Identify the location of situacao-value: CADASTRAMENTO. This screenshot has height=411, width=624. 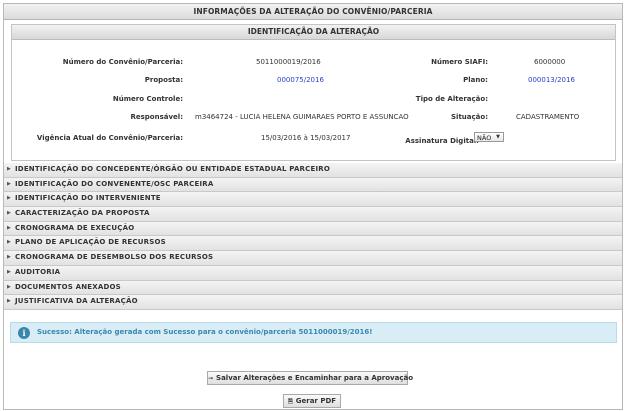
(548, 117).